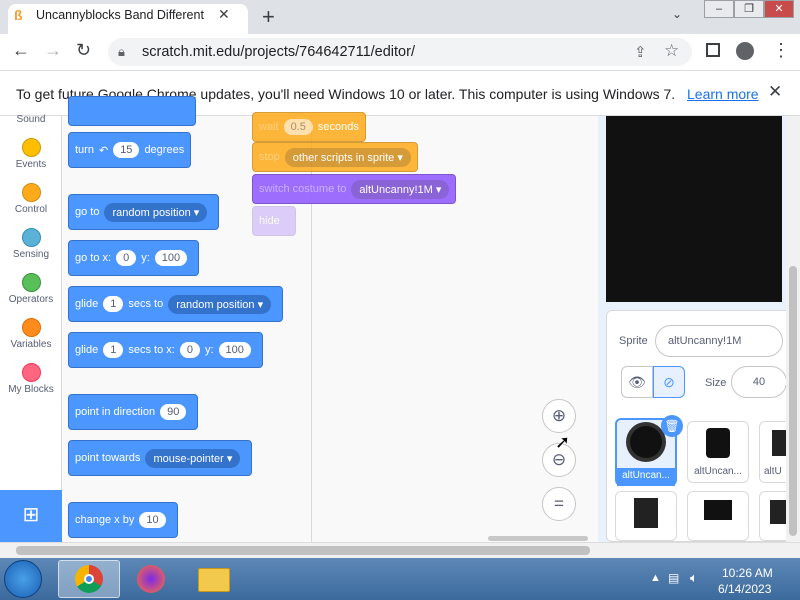 Image resolution: width=800 pixels, height=600 pixels. Describe the element at coordinates (633, 341) in the screenshot. I see `sprite-label: Sprite` at that location.